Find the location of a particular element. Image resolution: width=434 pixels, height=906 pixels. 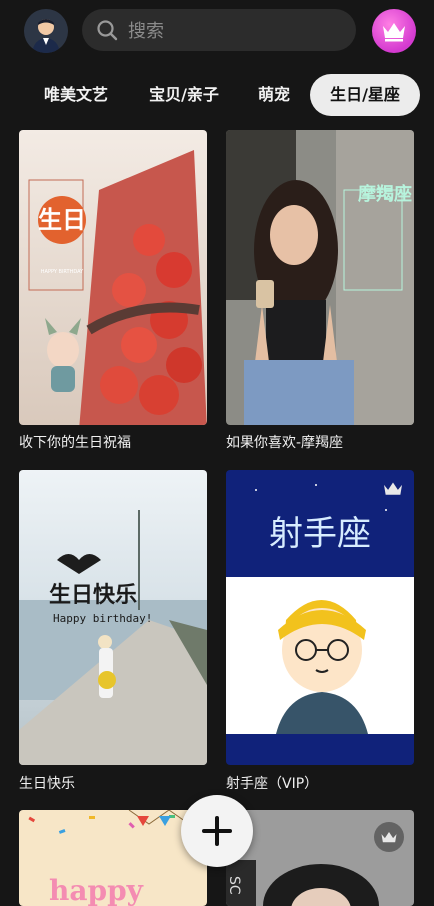

card-art-title: SC is located at coordinates (234, 885).